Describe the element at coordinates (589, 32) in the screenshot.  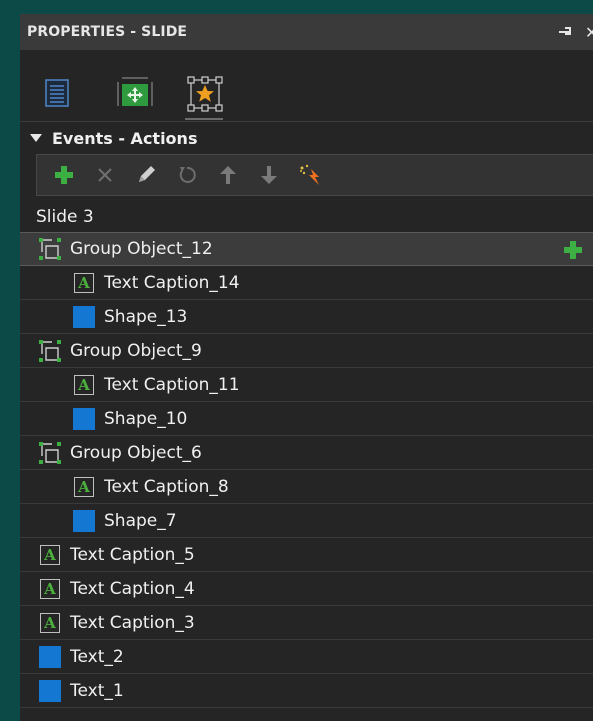
I see `close-icon: ✕` at that location.